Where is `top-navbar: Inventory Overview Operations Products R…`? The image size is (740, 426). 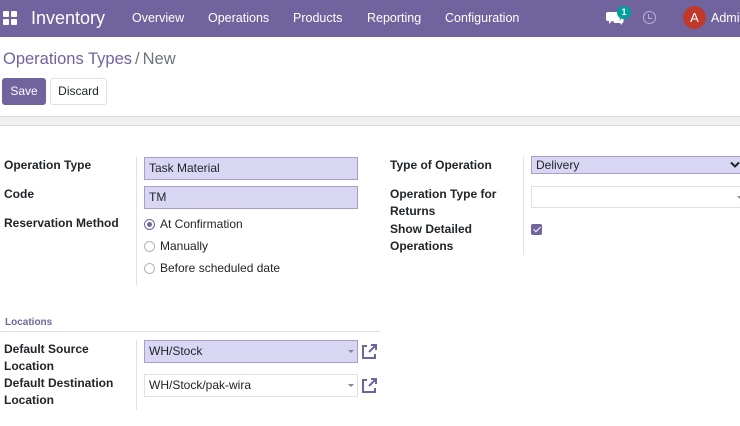
top-navbar: Inventory Overview Operations Products R… is located at coordinates (370, 18).